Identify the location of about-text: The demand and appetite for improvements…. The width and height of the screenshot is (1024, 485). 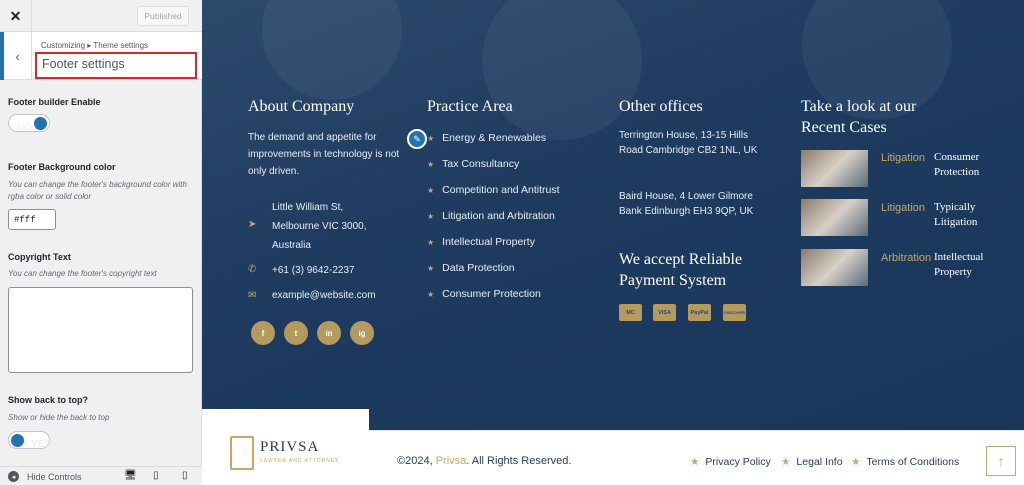
(324, 154).